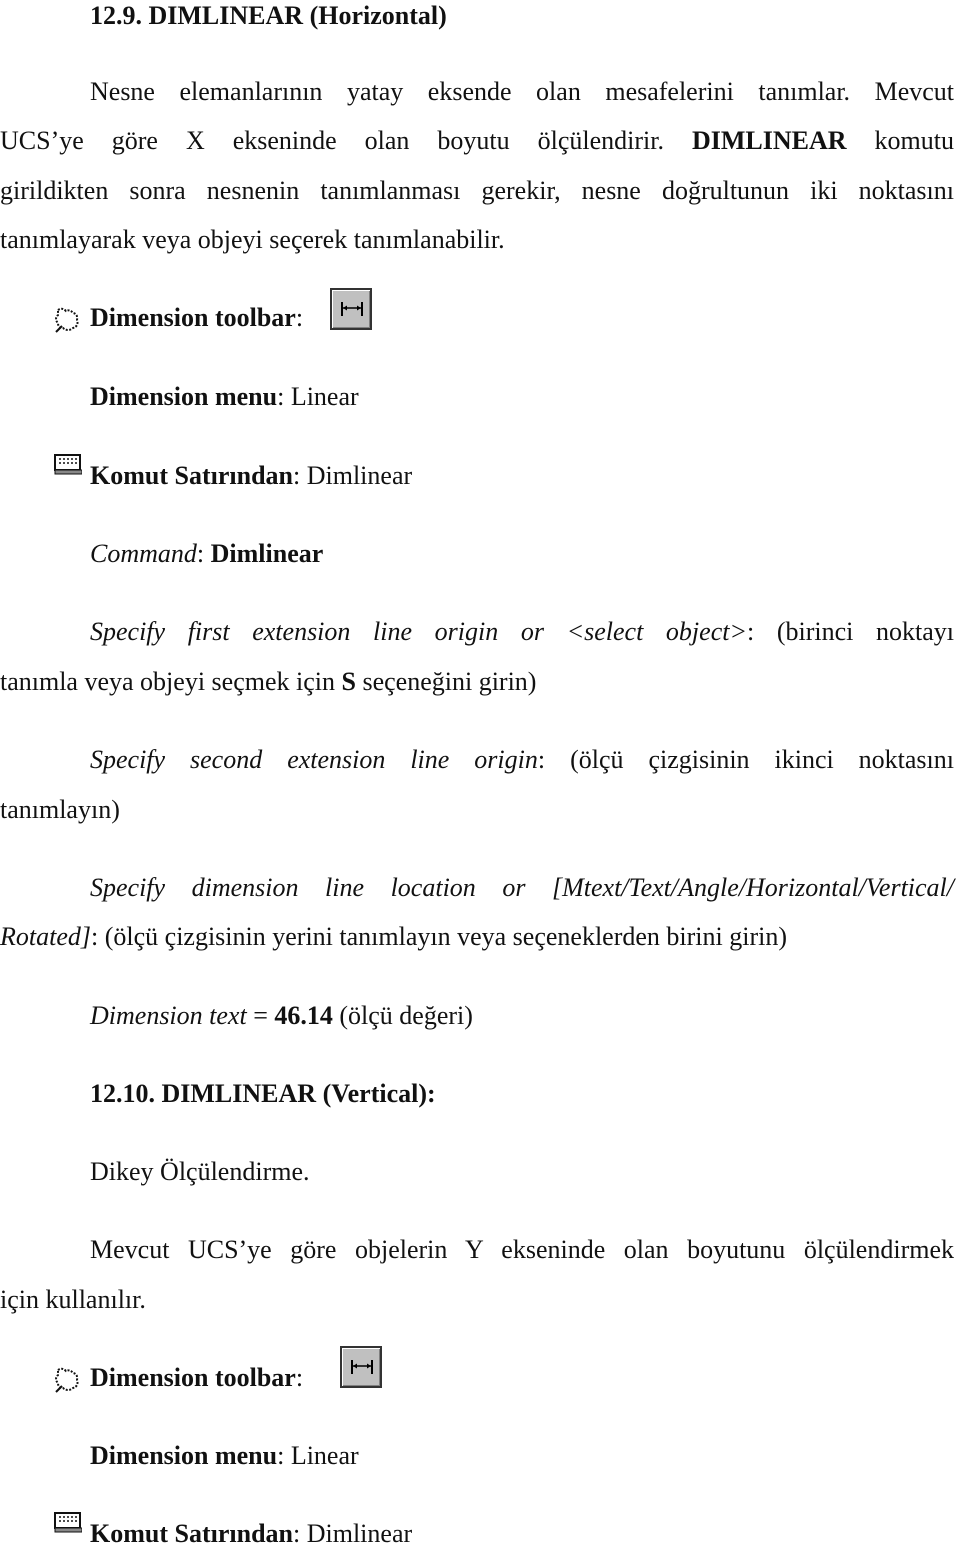  Describe the element at coordinates (200, 1171) in the screenshot. I see `section-subtitle: Dikey Ölçülendirme.` at that location.